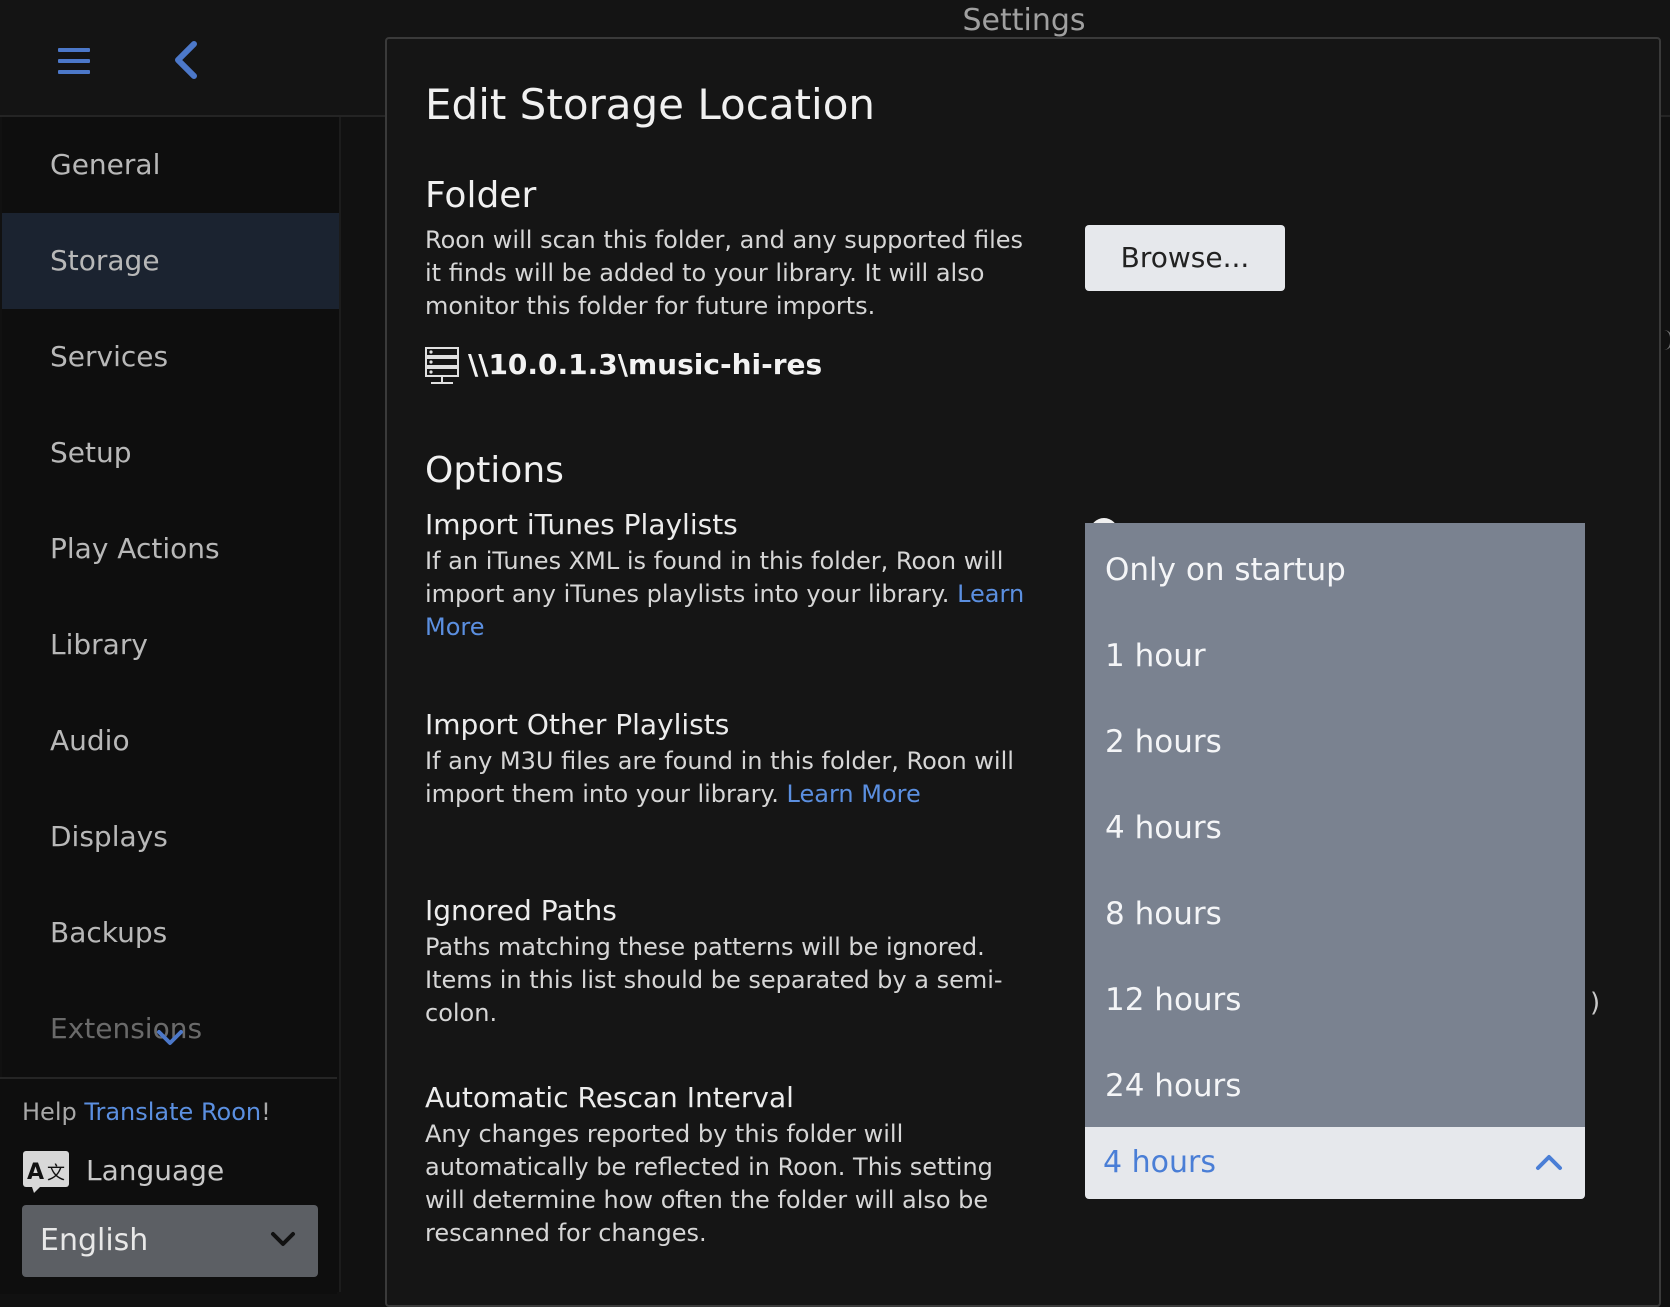 The width and height of the screenshot is (1670, 1307). I want to click on rescan-option-startup: Only on startup, so click(1225, 570).